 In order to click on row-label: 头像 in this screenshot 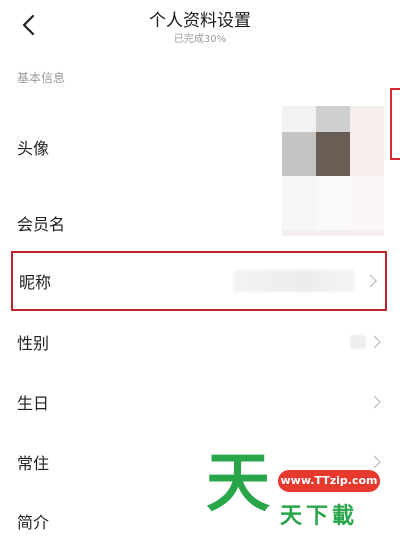, I will do `click(33, 148)`.